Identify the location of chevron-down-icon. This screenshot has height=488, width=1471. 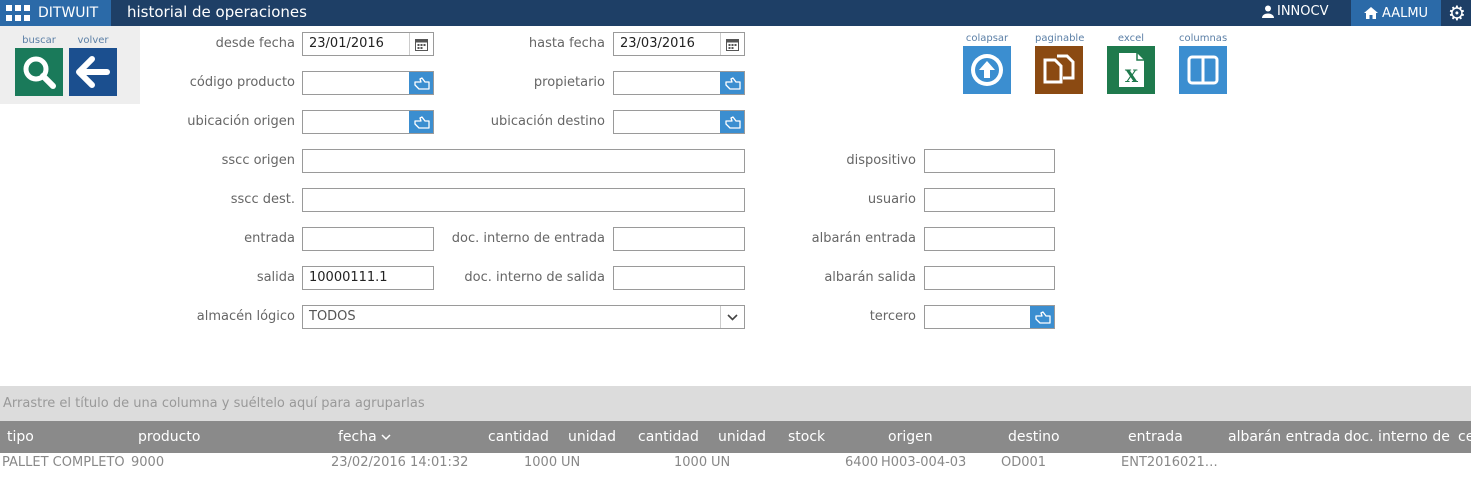
(732, 317).